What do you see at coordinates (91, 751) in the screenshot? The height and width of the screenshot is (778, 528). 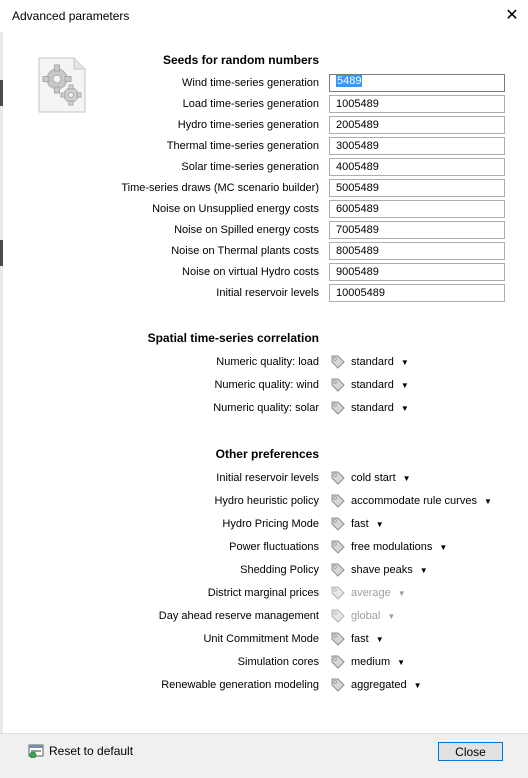 I see `reset-to-default-label: Reset to default` at bounding box center [91, 751].